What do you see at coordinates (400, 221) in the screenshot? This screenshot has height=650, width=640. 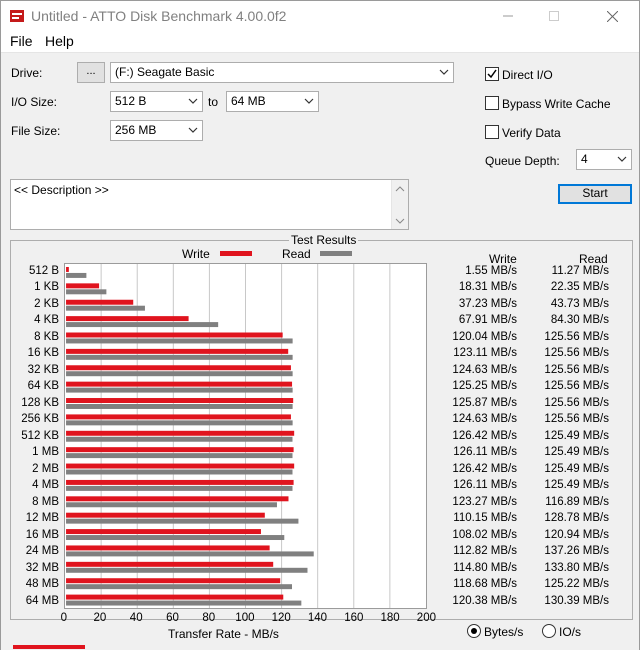 I see `scroll-down-icon` at bounding box center [400, 221].